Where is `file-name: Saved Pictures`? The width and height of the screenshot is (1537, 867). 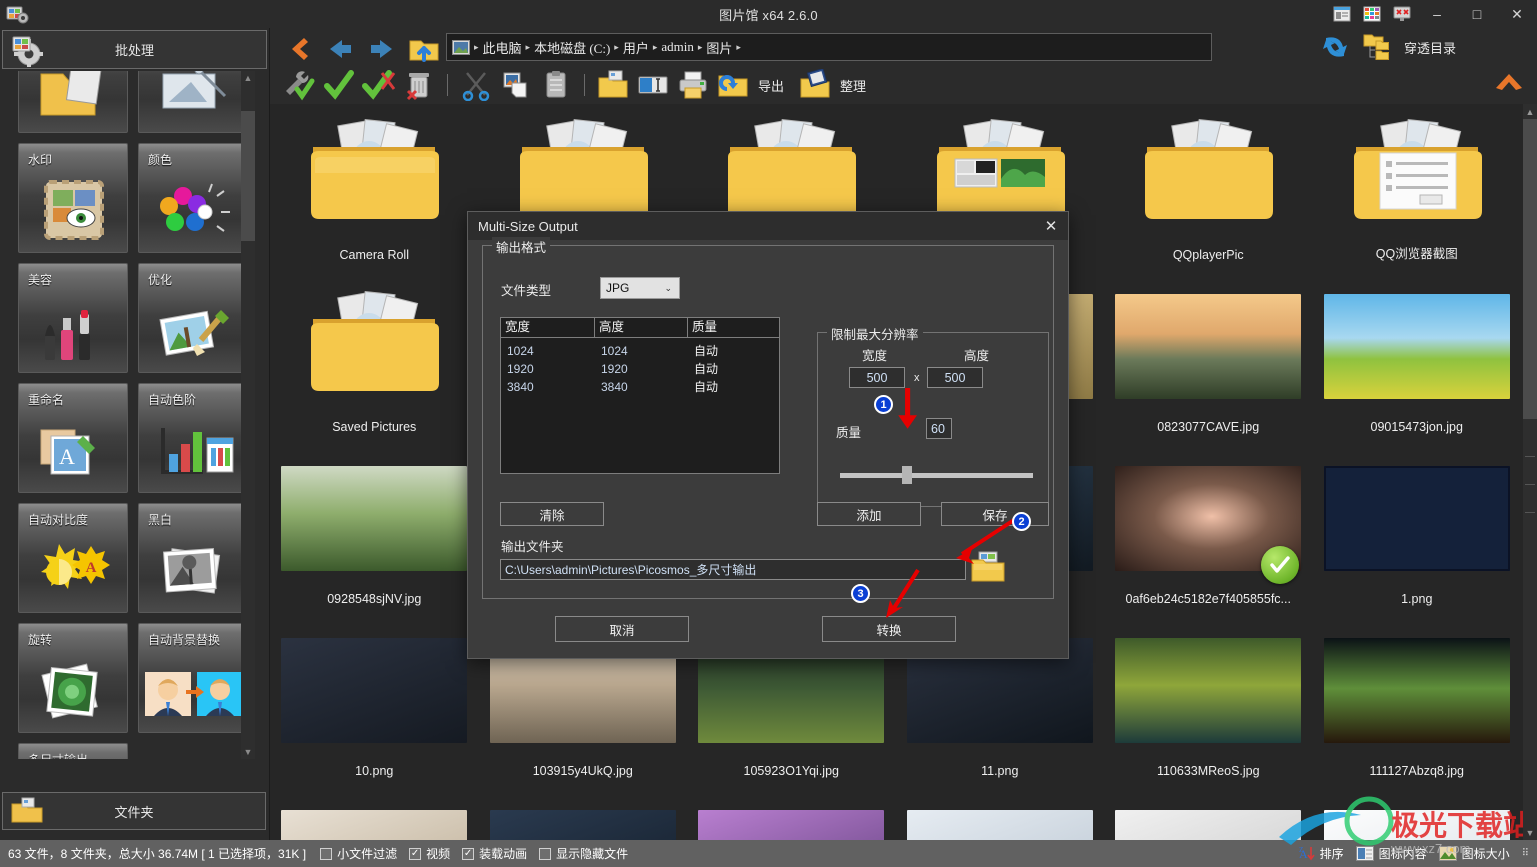
file-name: Saved Pictures is located at coordinates (374, 427).